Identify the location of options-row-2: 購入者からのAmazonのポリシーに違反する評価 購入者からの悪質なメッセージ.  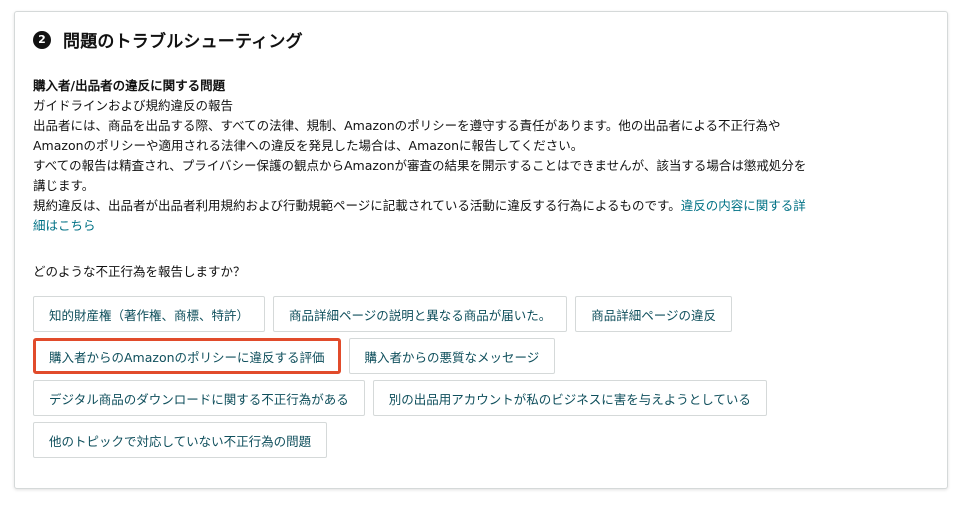
(473, 356).